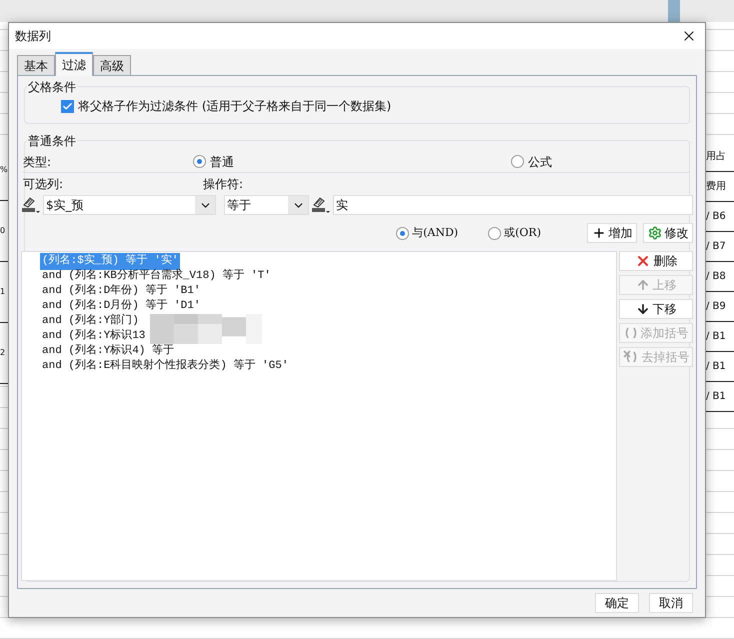 This screenshot has width=734, height=639. What do you see at coordinates (612, 233) in the screenshot?
I see `add-button: 增加` at bounding box center [612, 233].